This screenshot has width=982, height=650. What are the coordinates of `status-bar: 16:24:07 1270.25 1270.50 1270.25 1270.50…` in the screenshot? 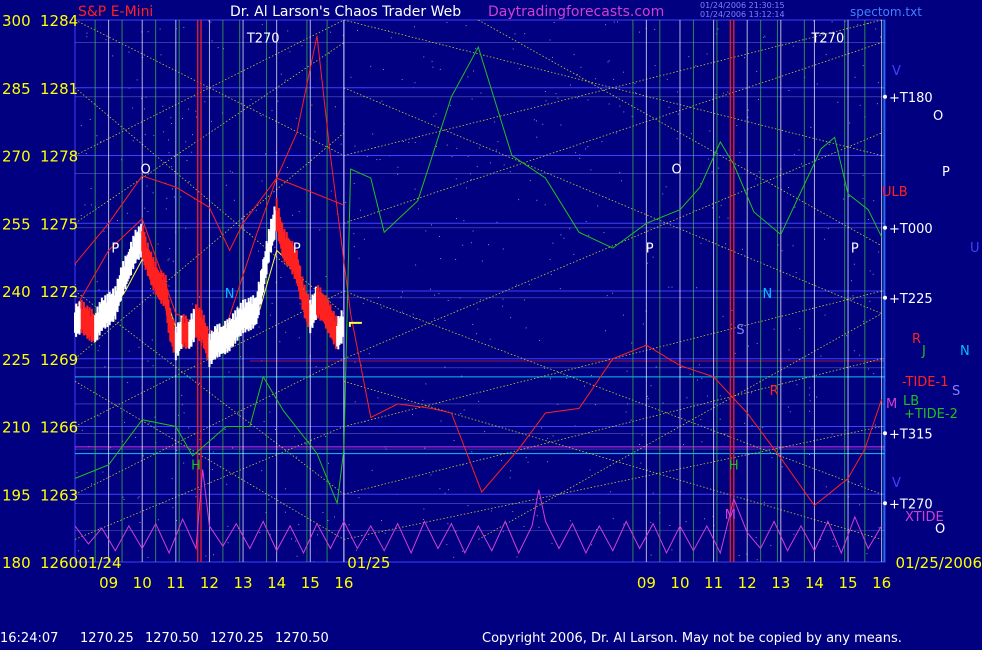 It's located at (491, 640).